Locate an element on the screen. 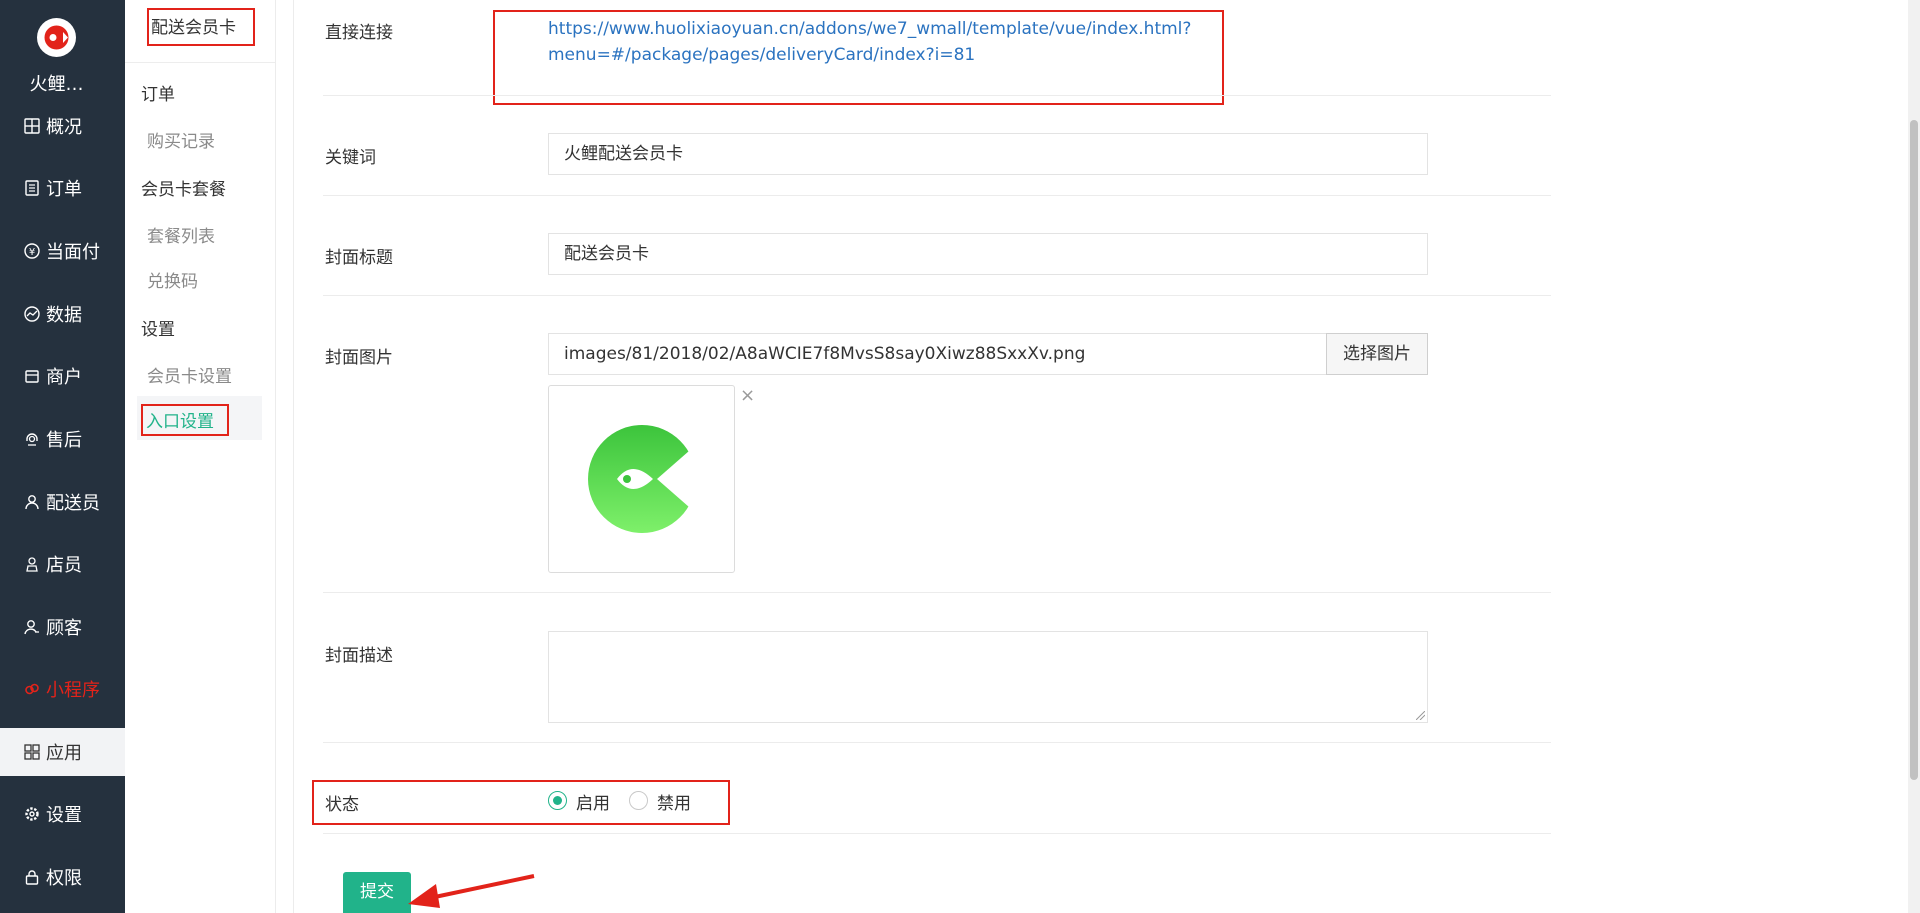 This screenshot has height=913, width=1920. sidebar-item-courier: 配送员 is located at coordinates (62, 502).